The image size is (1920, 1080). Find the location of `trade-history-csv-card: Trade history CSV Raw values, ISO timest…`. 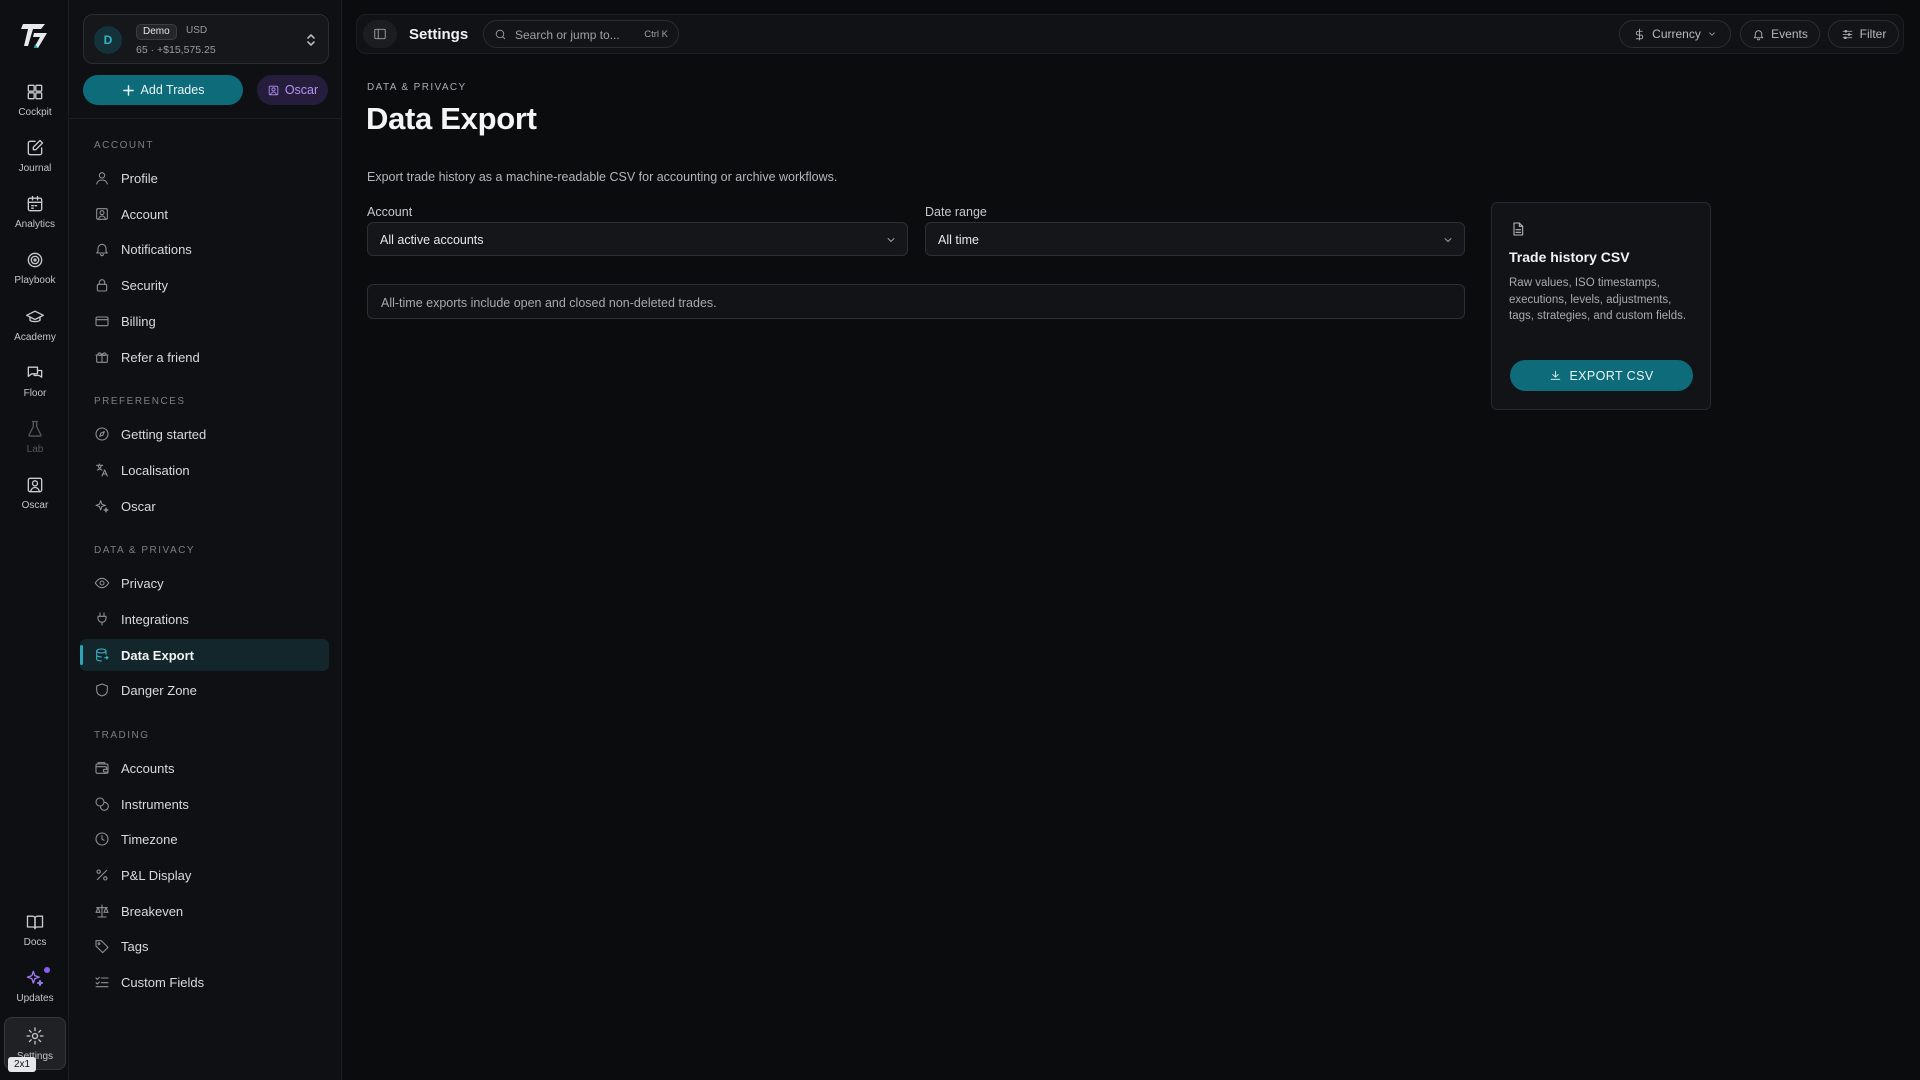

trade-history-csv-card: Trade history CSV Raw values, ISO timest… is located at coordinates (1601, 306).